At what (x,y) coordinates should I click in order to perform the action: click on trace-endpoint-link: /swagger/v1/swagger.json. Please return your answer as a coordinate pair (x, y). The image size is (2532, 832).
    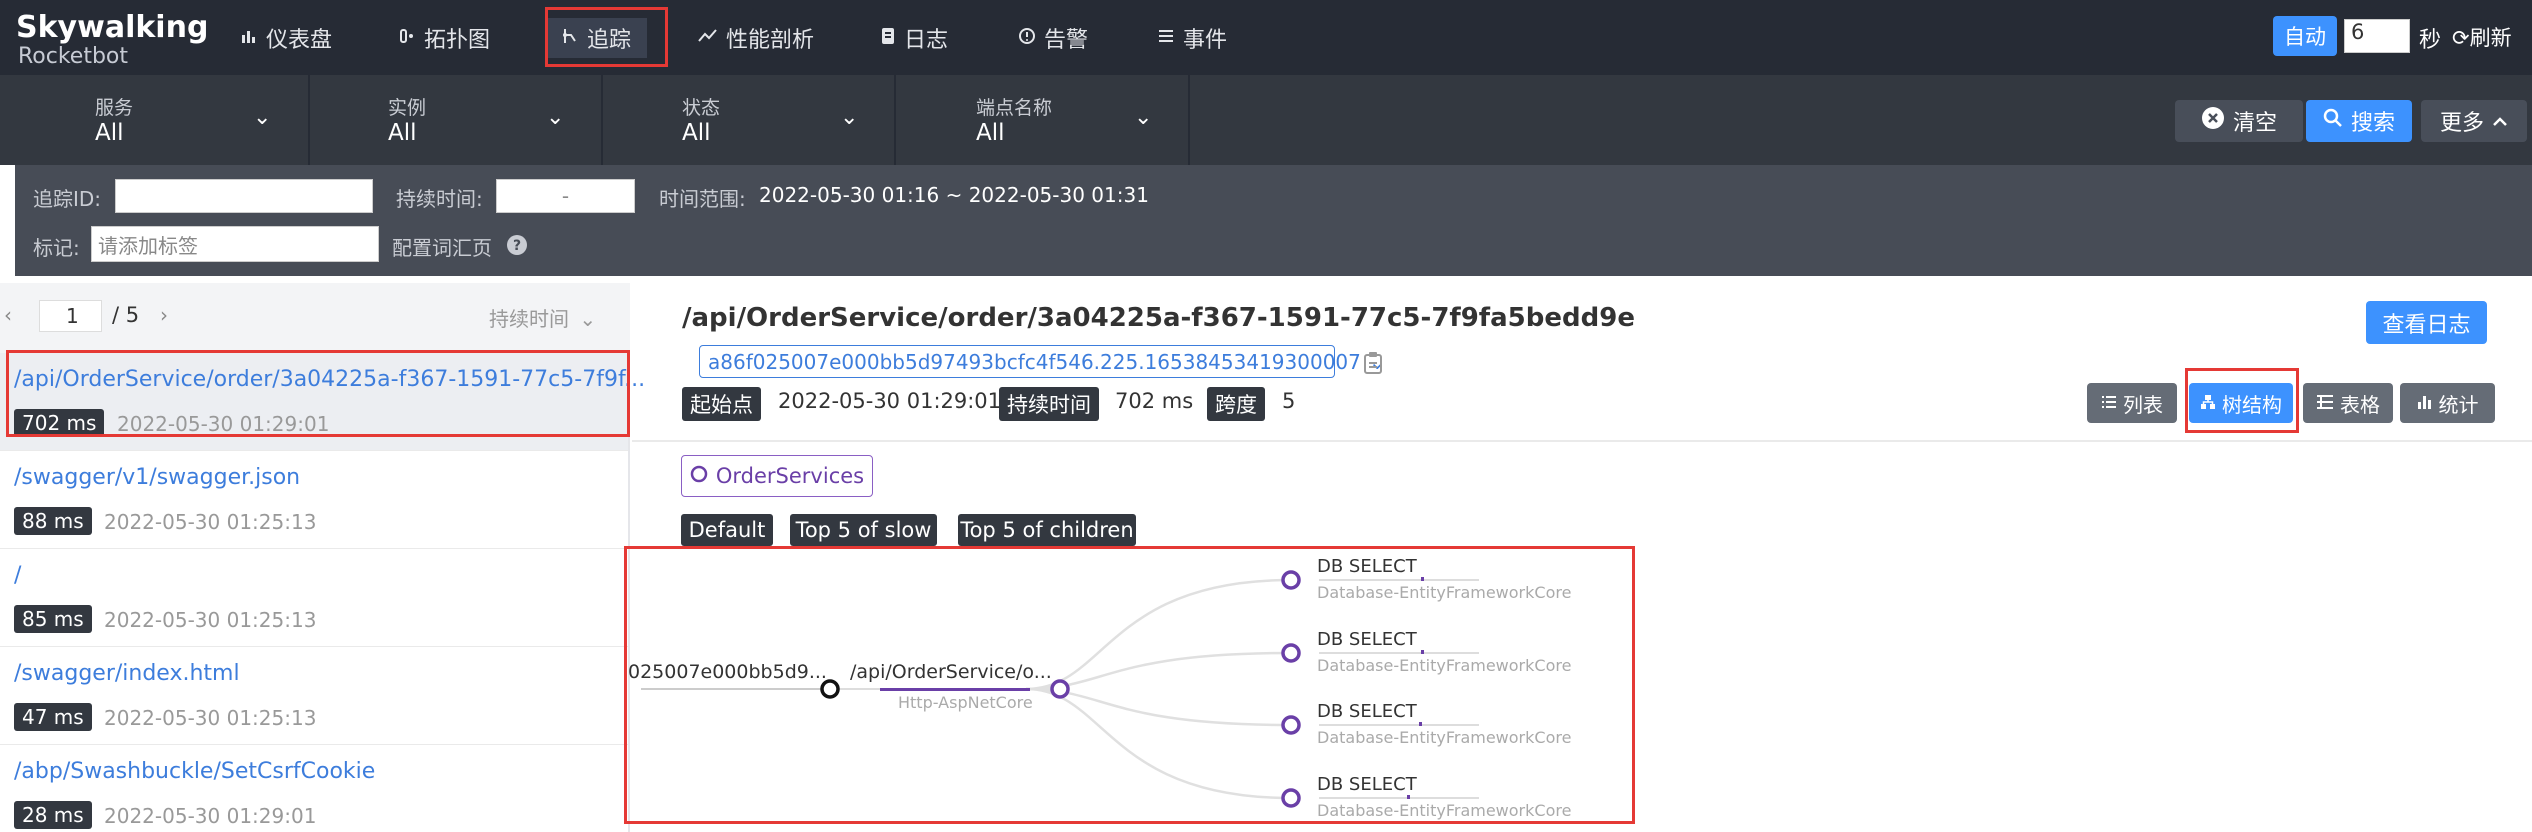
    Looking at the image, I should click on (157, 477).